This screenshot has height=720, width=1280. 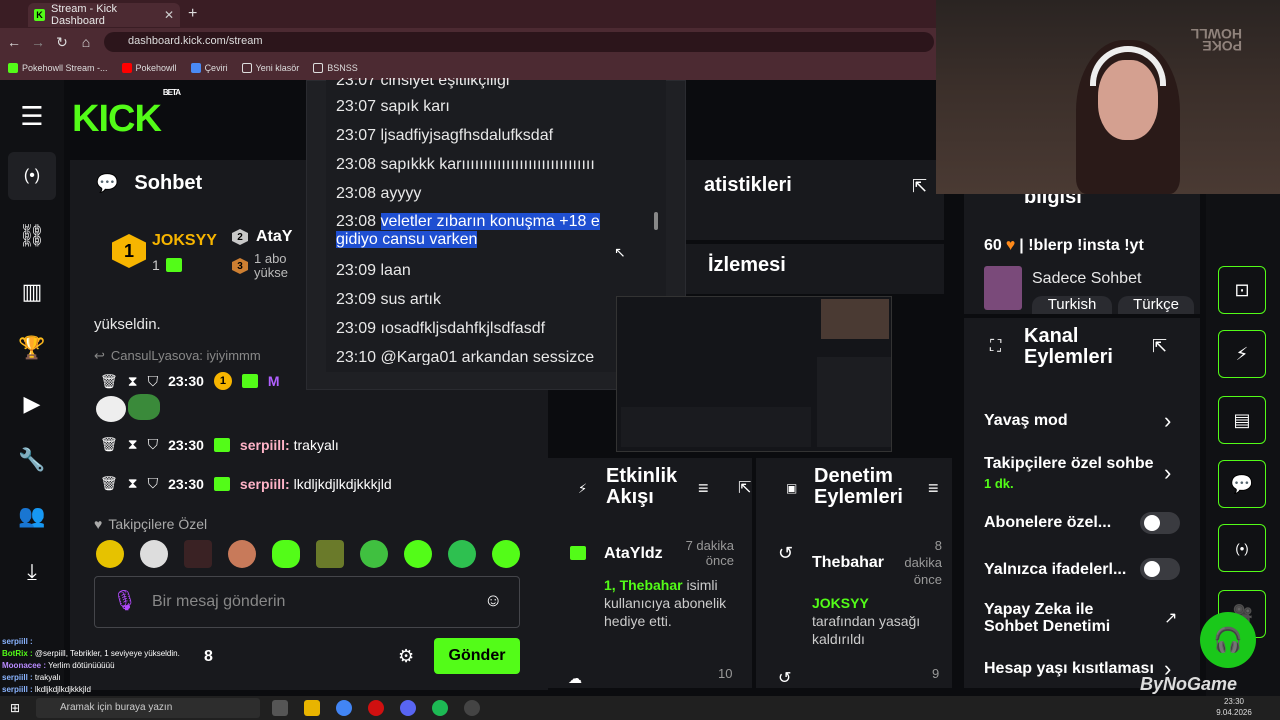 What do you see at coordinates (270, 68) in the screenshot?
I see `bookmark-folder: Yeni klasör` at bounding box center [270, 68].